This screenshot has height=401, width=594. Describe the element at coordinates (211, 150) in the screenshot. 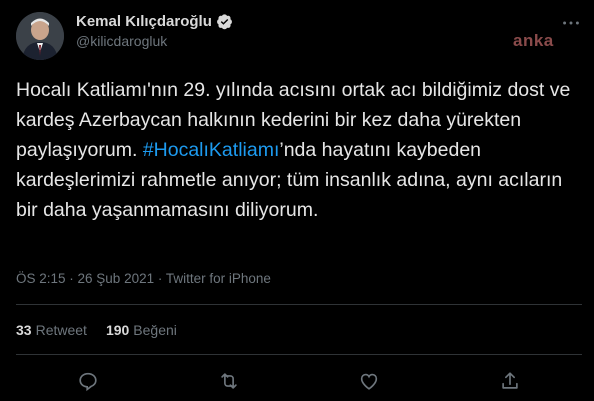

I see `hashtag-link: #HocalıKatliamı` at that location.